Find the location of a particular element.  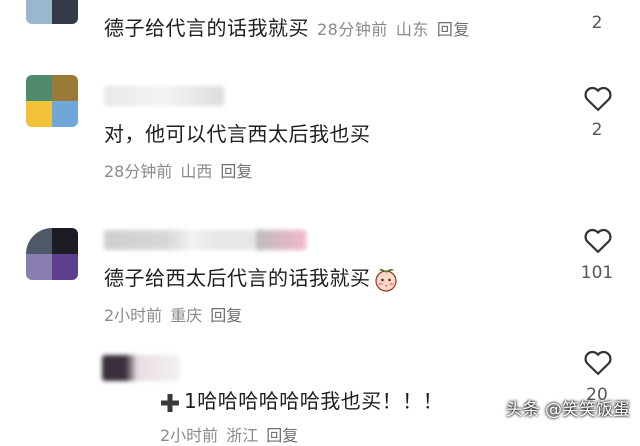

peach-face-emoji-icon is located at coordinates (385, 280).